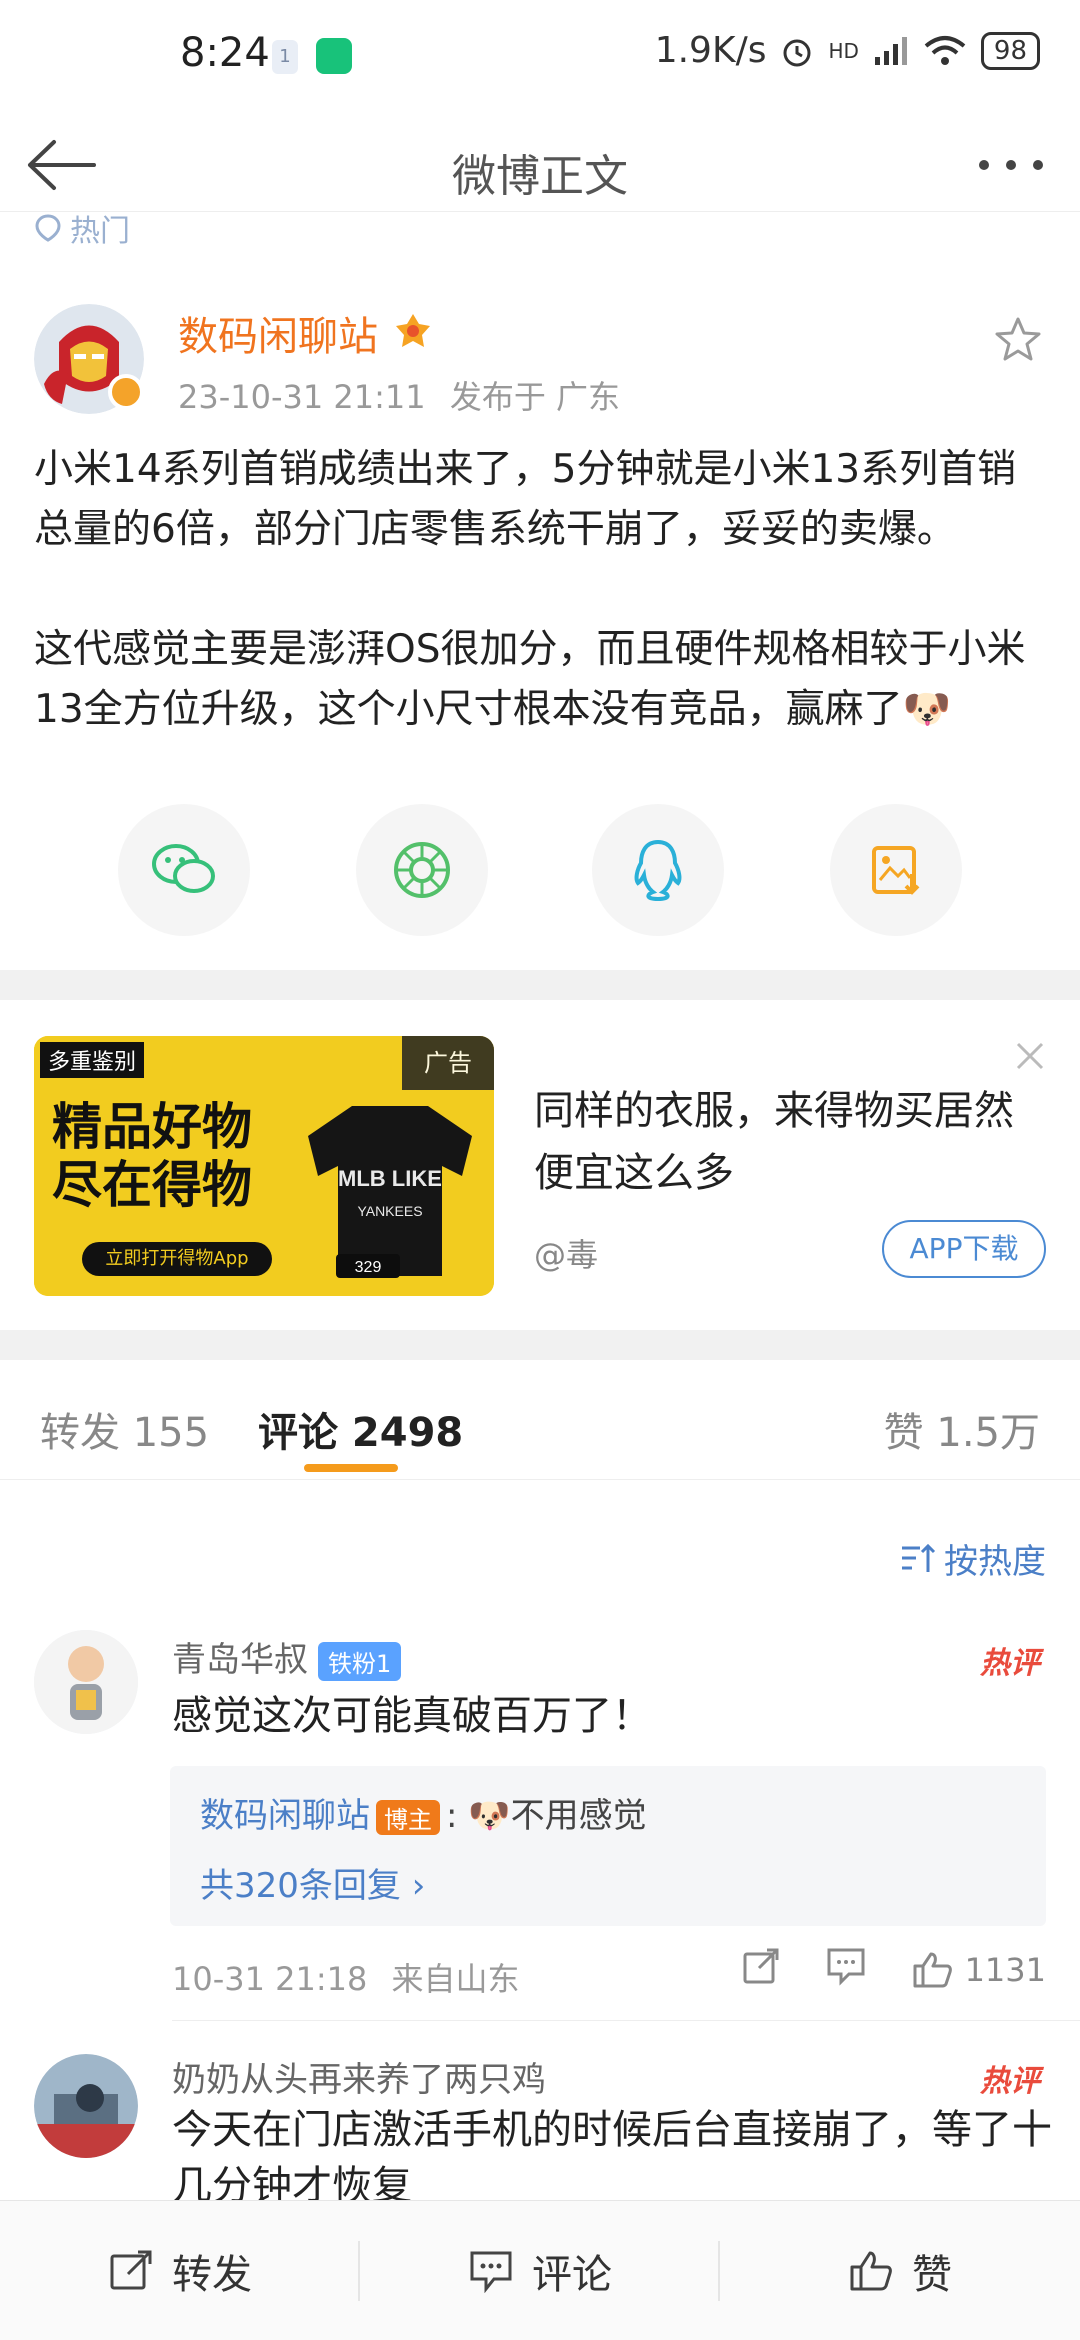 Image resolution: width=1080 pixels, height=2340 pixels. I want to click on ad-headline: 同样的衣服，来得物买居然便宜这么多, so click(774, 1142).